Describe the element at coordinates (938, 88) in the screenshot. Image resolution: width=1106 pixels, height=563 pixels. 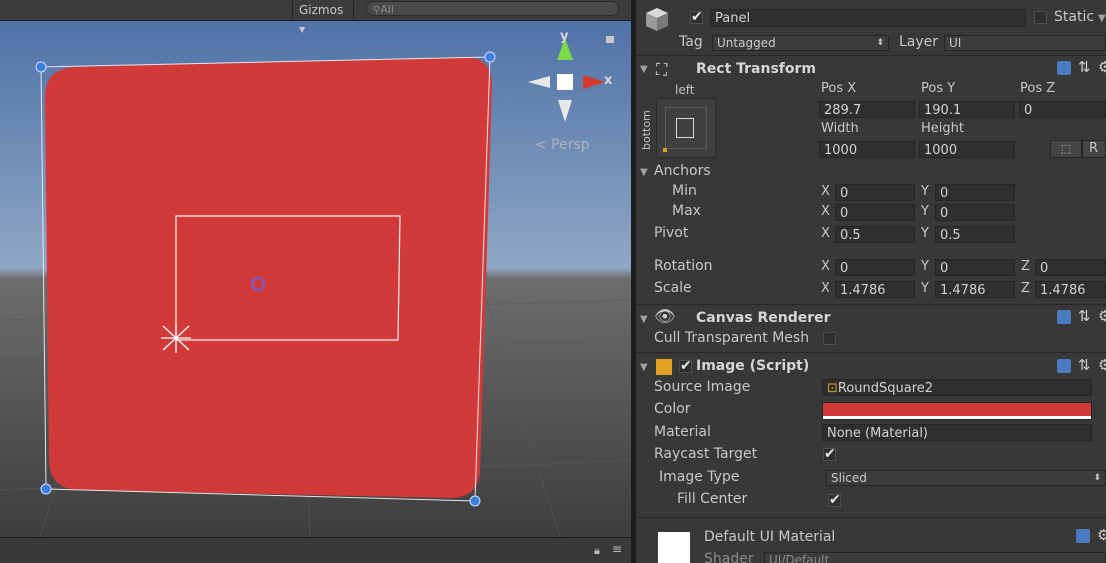
I see `pos-y-label: Pos Y` at that location.